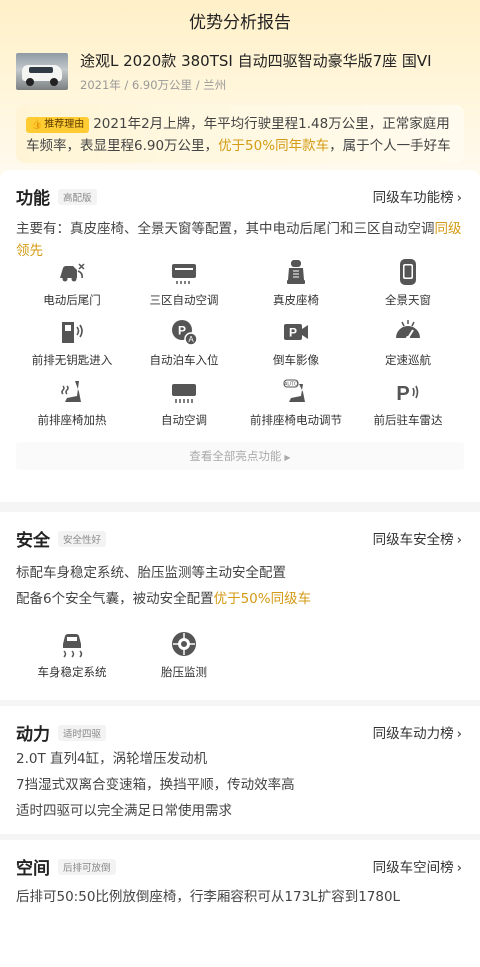  What do you see at coordinates (417, 866) in the screenshot?
I see `space-rank-link: 同级车空间榜 ›` at bounding box center [417, 866].